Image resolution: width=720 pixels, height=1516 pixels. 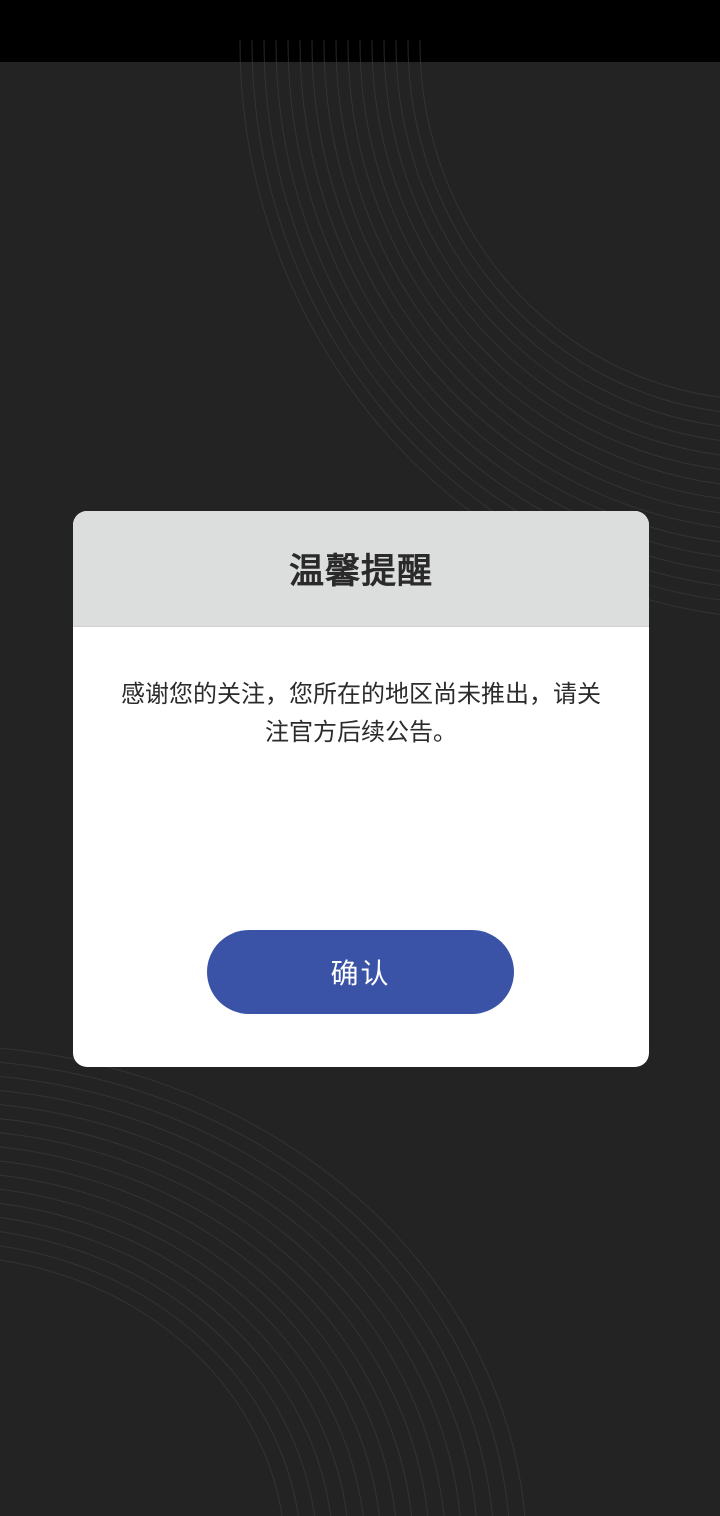 I want to click on dialog-message: 感谢您的关注，您所在的地区尚未推出，请关注官方后续公告。, so click(x=361, y=713).